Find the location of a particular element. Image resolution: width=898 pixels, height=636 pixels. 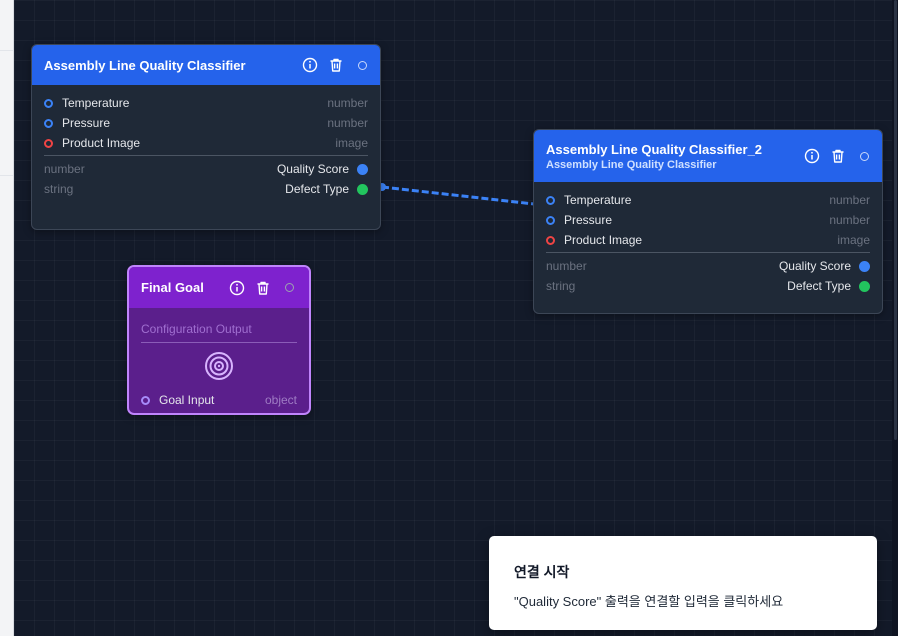

target-icon is located at coordinates (219, 368).